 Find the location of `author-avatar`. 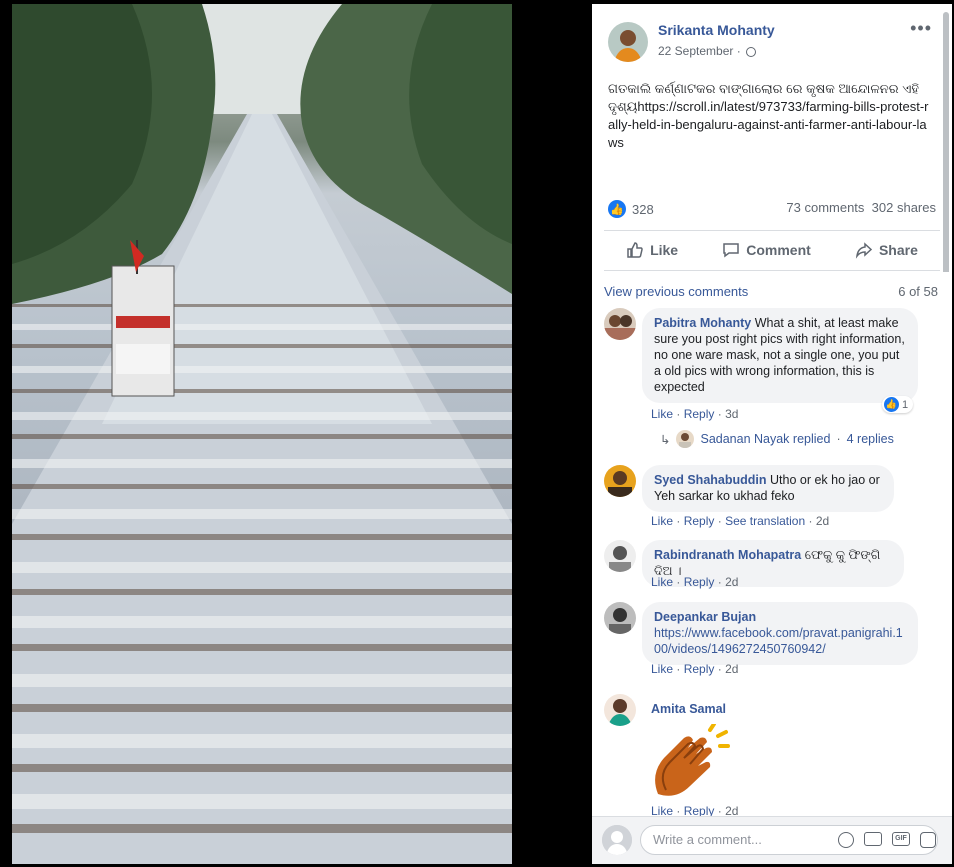

author-avatar is located at coordinates (628, 42).